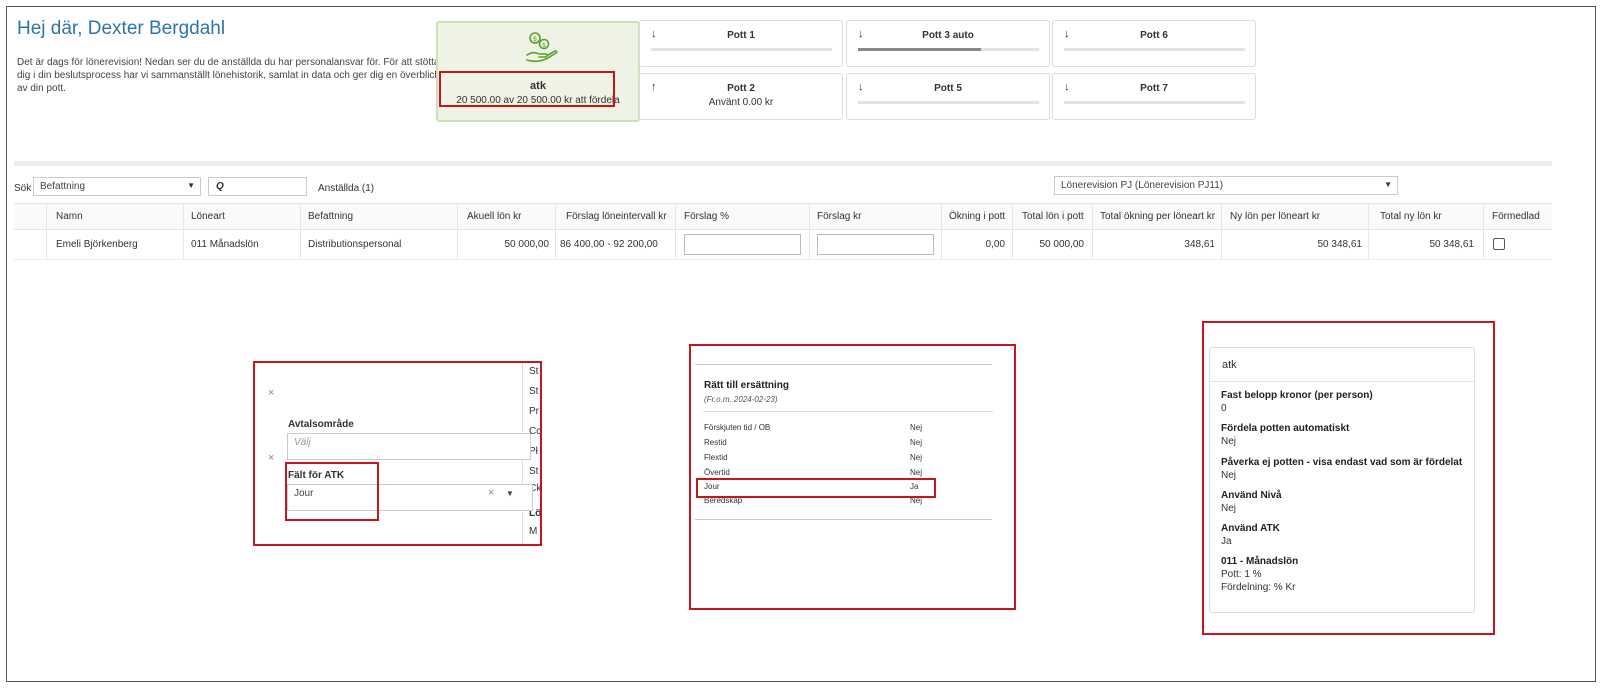 The width and height of the screenshot is (1604, 688). Describe the element at coordinates (220, 186) in the screenshot. I see `search-icon: Q` at that location.